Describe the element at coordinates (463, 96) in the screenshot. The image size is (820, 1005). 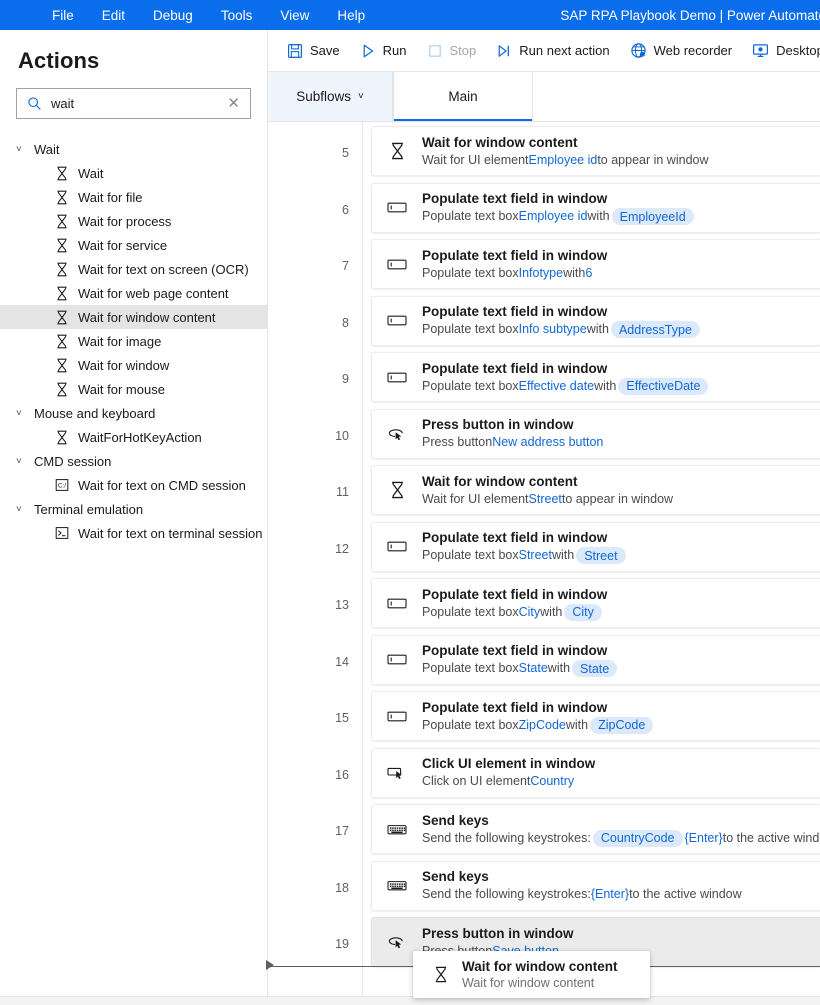
I see `tab-main: Main` at that location.